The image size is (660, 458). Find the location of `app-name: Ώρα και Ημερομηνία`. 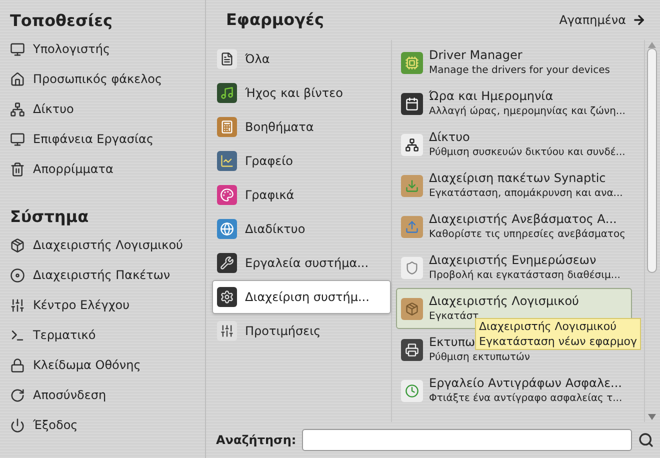

app-name: Ώρα και Ημερομηνία is located at coordinates (491, 96).